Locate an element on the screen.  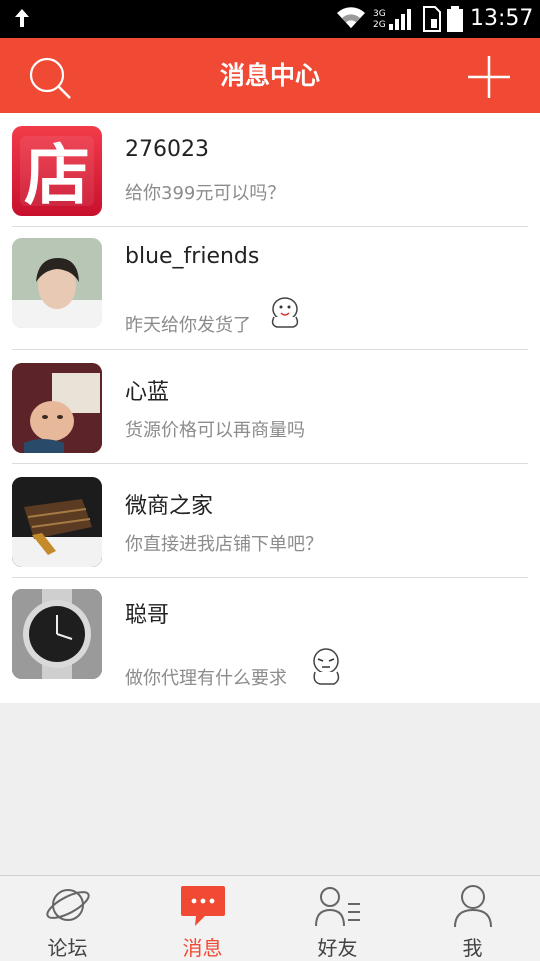
person-icon is located at coordinates (473, 906).